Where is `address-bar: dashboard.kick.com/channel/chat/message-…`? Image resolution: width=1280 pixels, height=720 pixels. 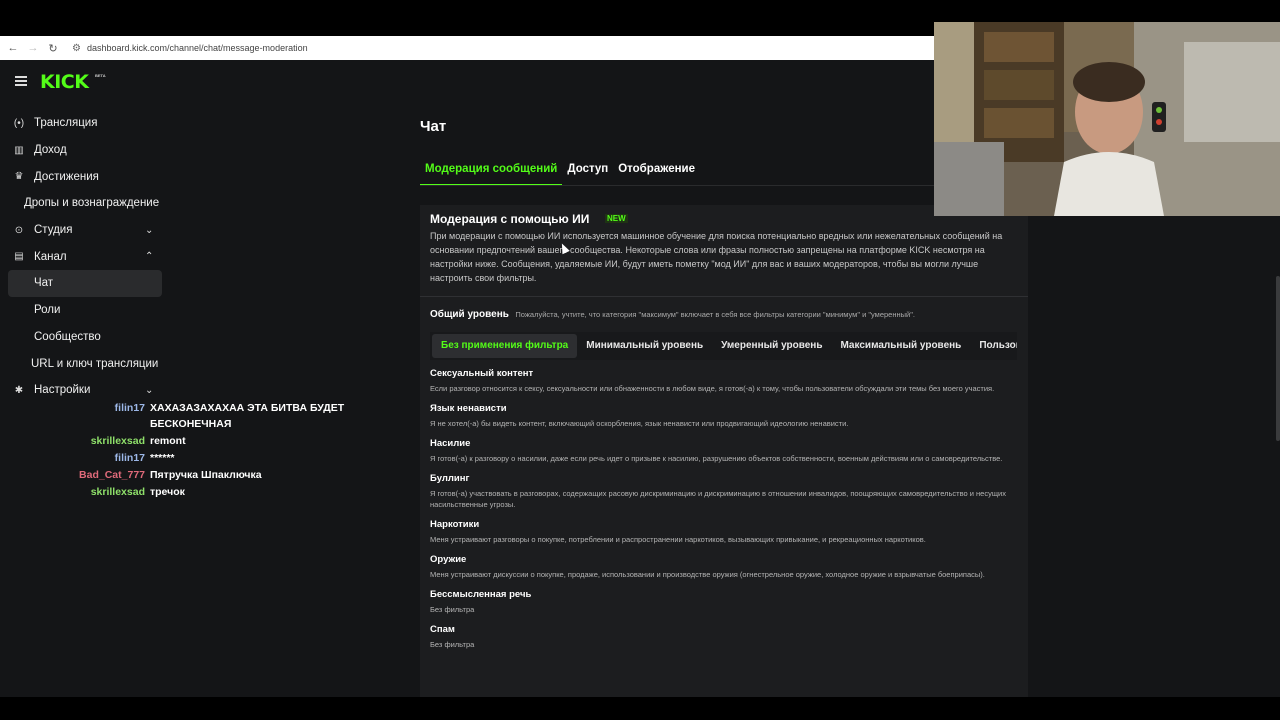 address-bar: dashboard.kick.com/channel/chat/message-… is located at coordinates (197, 48).